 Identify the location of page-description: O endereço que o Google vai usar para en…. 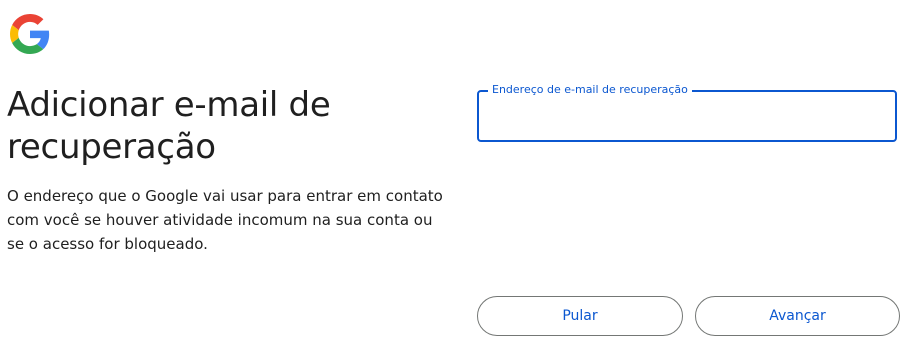
(225, 220).